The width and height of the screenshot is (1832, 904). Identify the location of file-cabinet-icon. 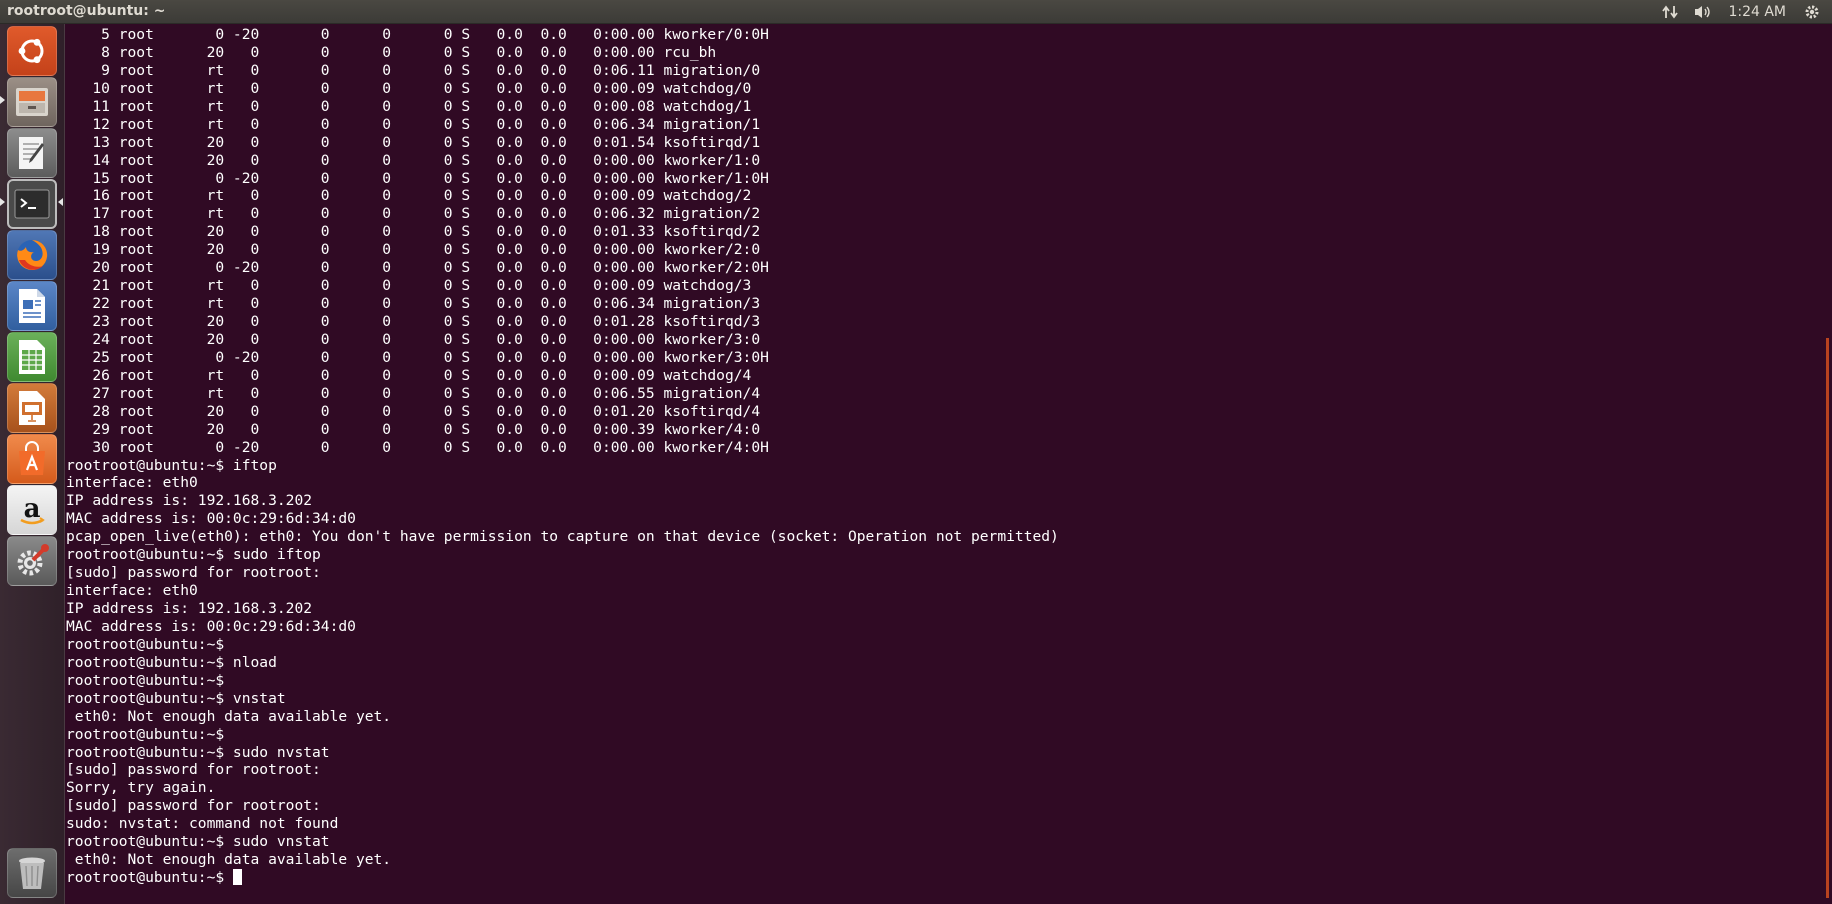
(32, 102).